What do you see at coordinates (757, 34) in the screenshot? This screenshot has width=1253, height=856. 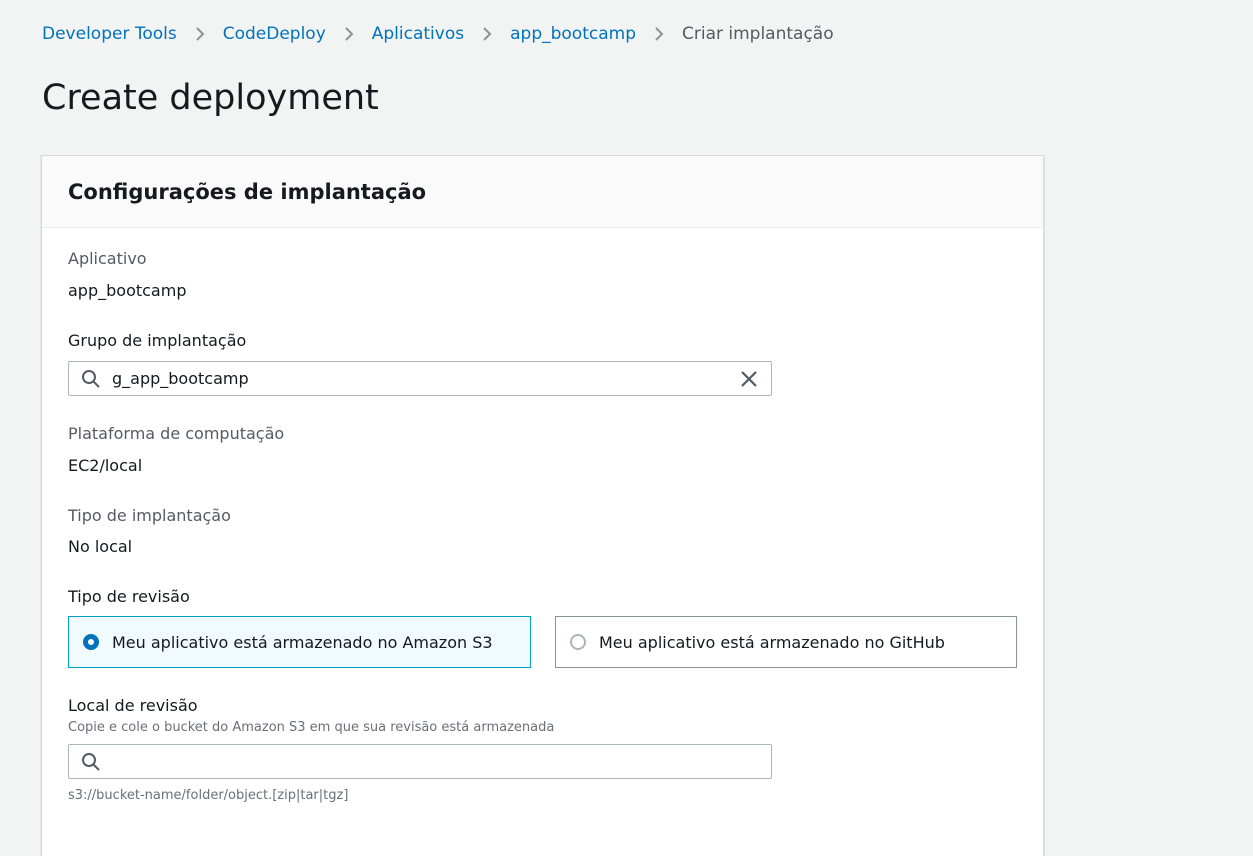 I see `breadcrumb-current: Criar implantação` at bounding box center [757, 34].